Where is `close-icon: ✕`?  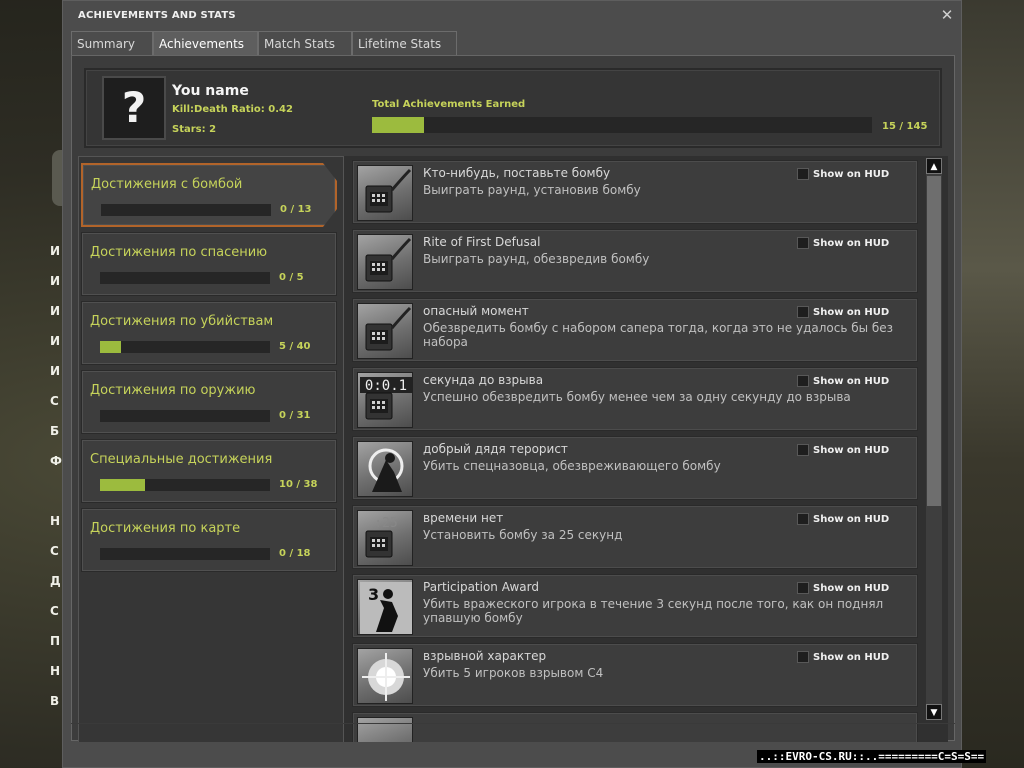
close-icon: ✕ is located at coordinates (947, 15).